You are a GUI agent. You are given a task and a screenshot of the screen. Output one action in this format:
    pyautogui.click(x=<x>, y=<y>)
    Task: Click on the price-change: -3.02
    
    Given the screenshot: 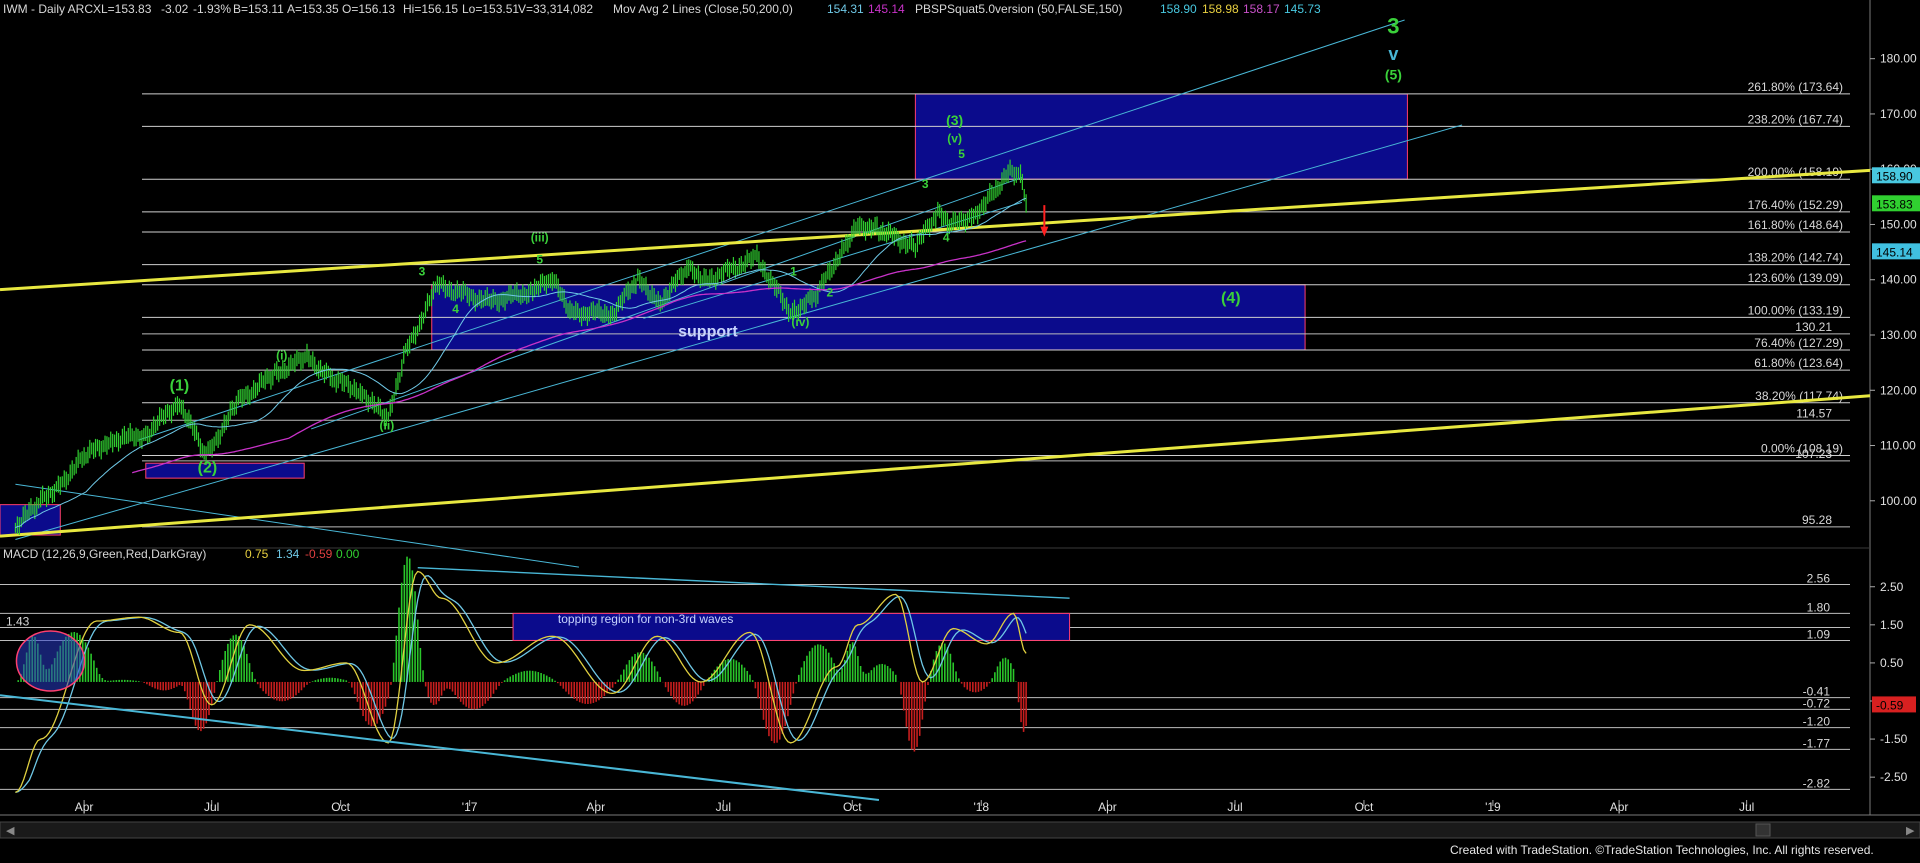 What is the action you would take?
    pyautogui.click(x=175, y=9)
    